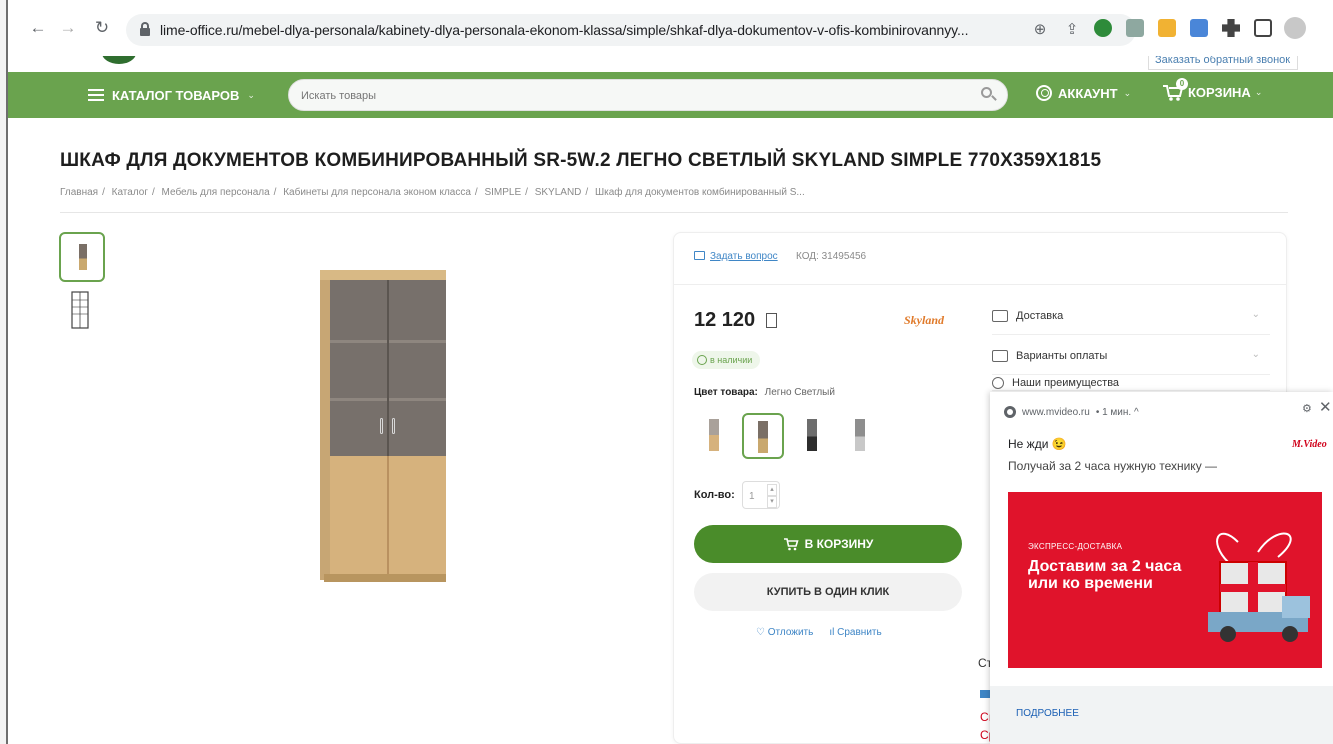 The height and width of the screenshot is (744, 1333). I want to click on card-header: Задать вопрос КОД: 31495456, so click(980, 259).